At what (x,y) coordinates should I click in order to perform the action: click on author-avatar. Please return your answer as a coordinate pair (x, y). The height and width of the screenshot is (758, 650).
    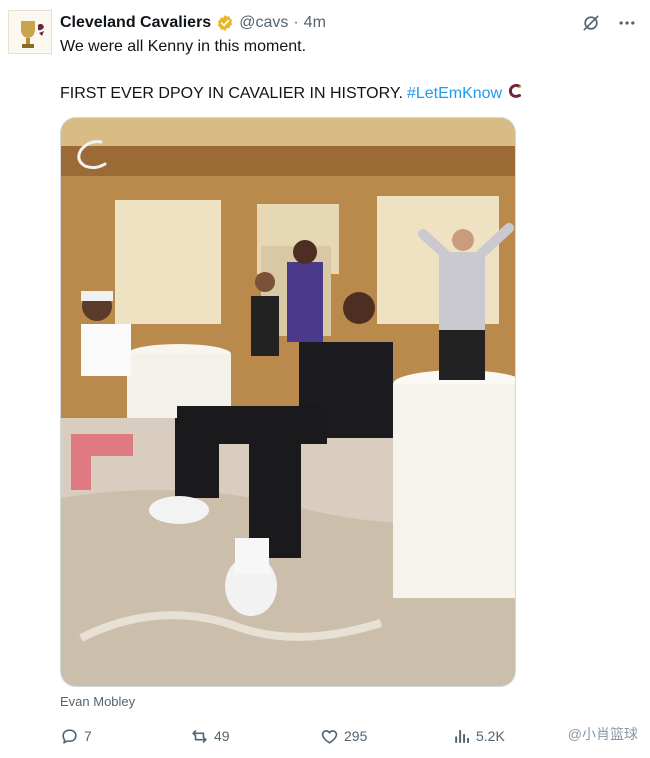
    Looking at the image, I should click on (30, 32).